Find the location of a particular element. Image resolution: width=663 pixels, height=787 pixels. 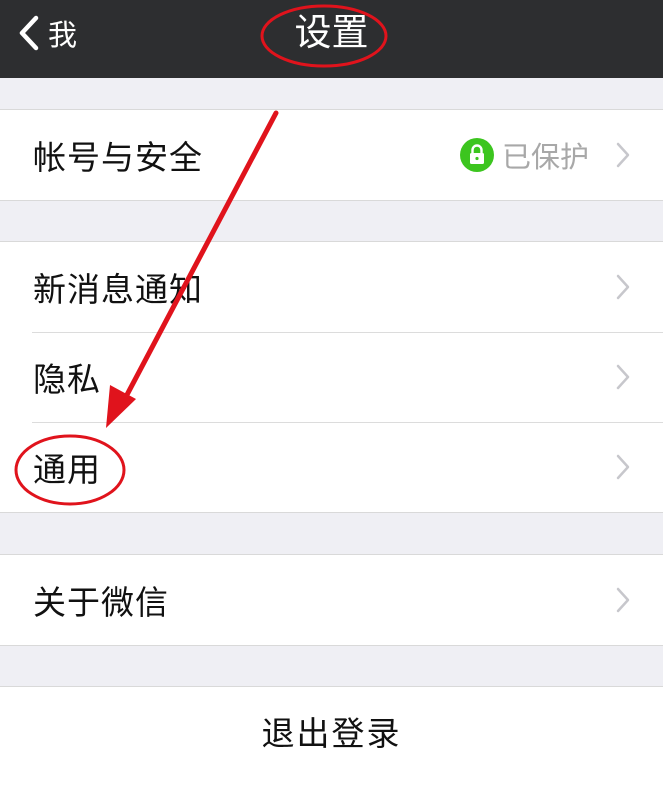

settings-item-account-security: 帐号与安全 已保护 is located at coordinates (331, 155).